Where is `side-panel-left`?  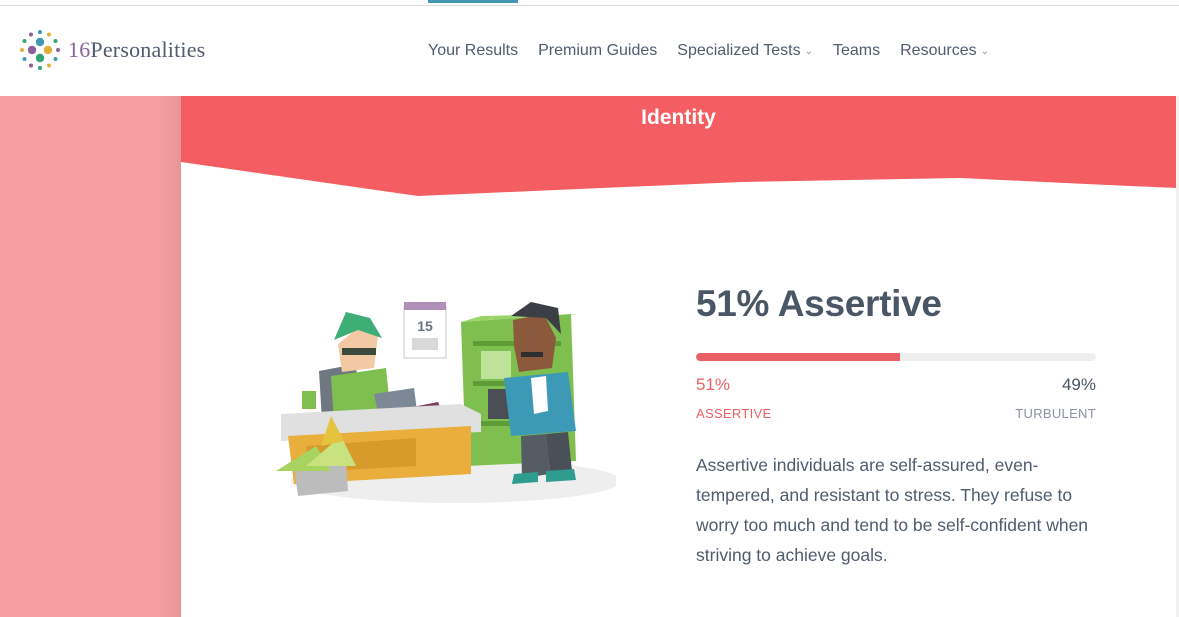 side-panel-left is located at coordinates (90, 356).